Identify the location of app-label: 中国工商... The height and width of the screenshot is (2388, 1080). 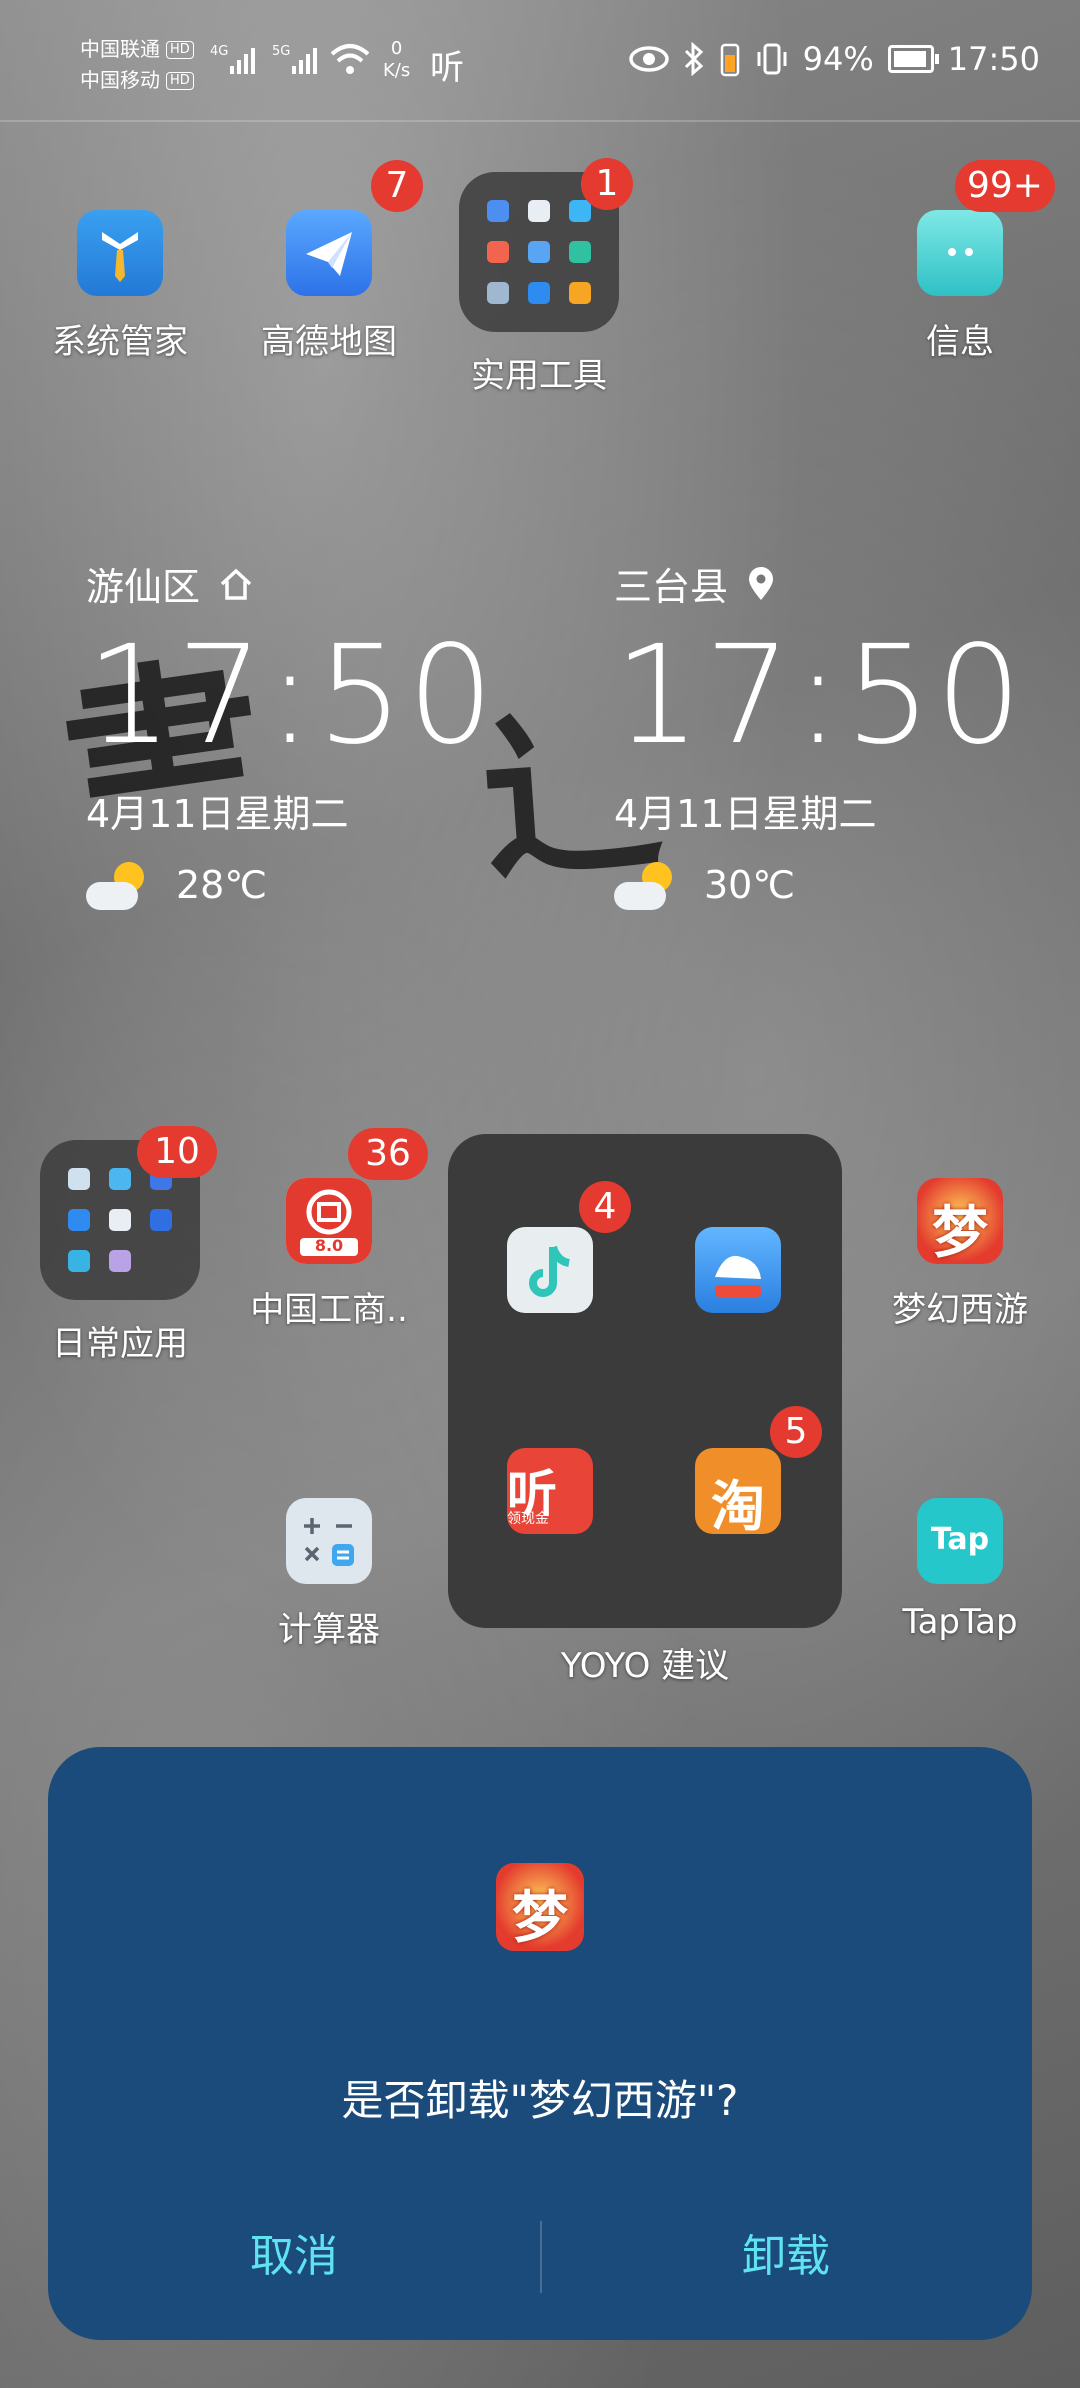
(329, 1310).